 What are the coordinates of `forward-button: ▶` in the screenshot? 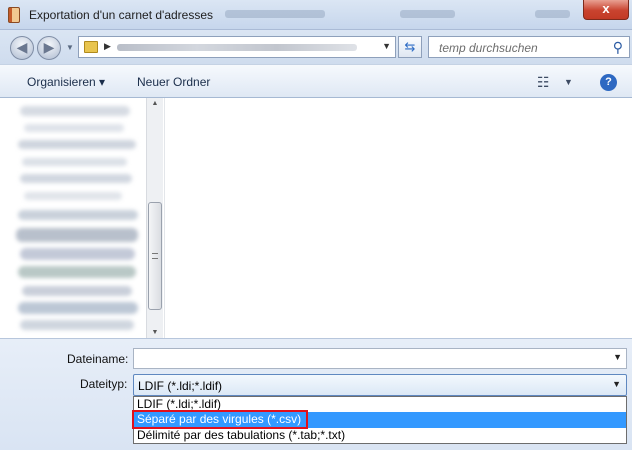 It's located at (49, 48).